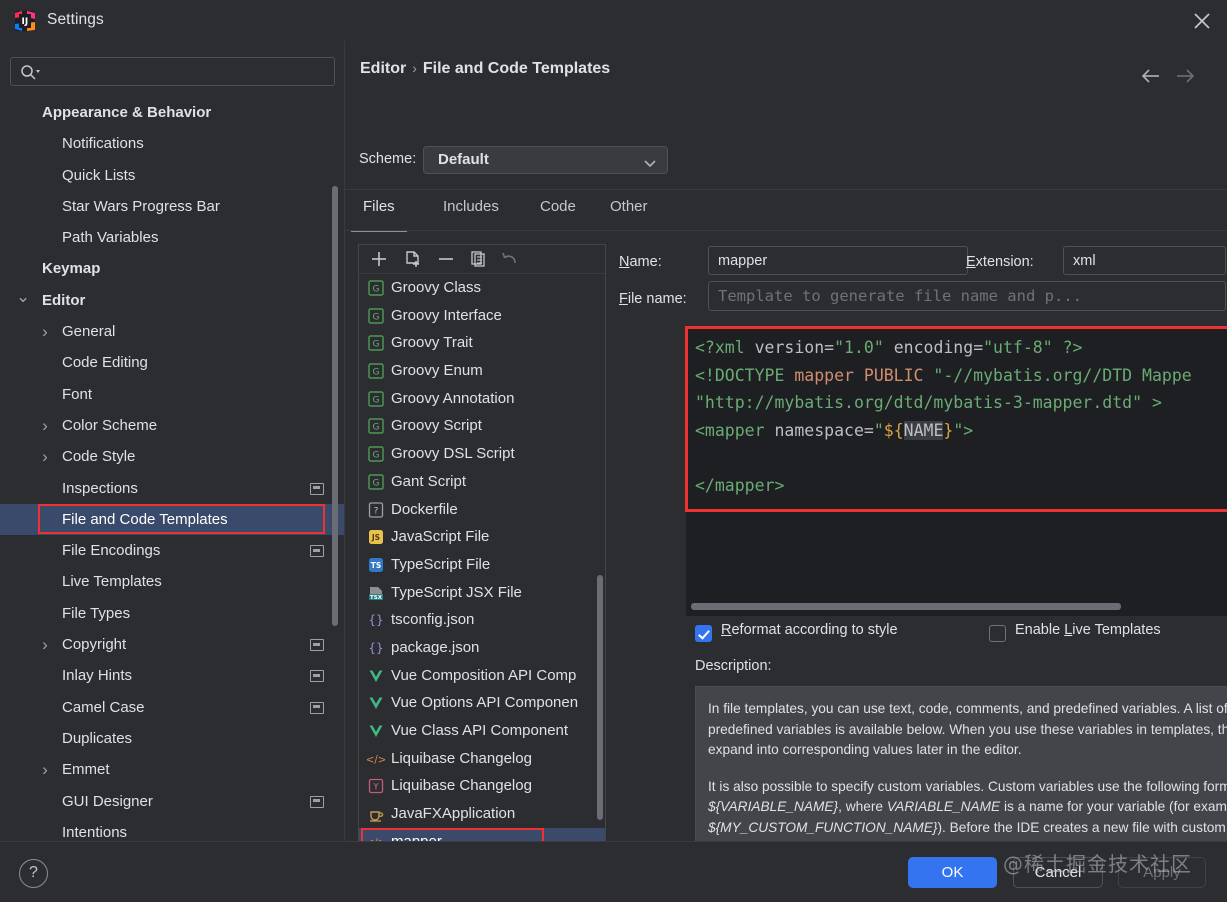  What do you see at coordinates (172, 488) in the screenshot?
I see `sidebar-item-inspections: Inspections` at bounding box center [172, 488].